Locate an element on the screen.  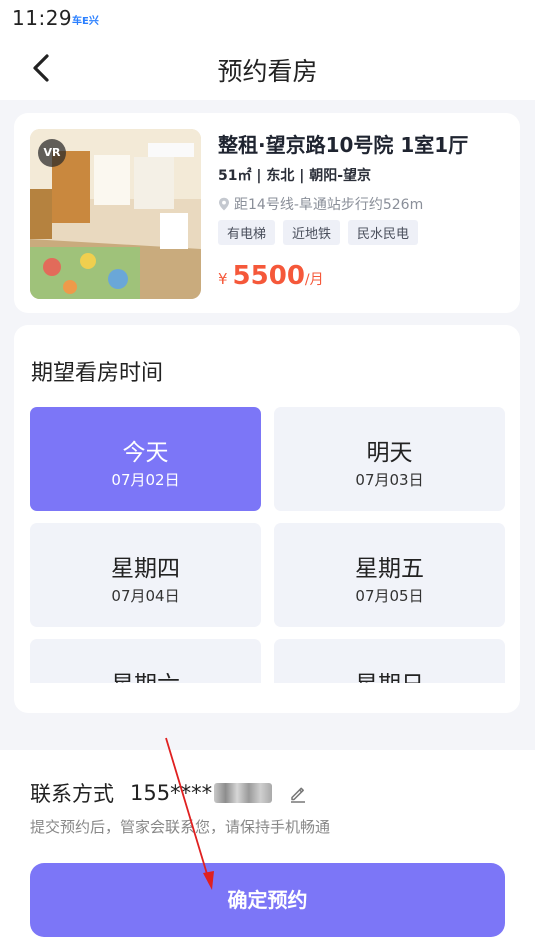
day-option-thursday: 星期四 07月04日 is located at coordinates (145, 575).